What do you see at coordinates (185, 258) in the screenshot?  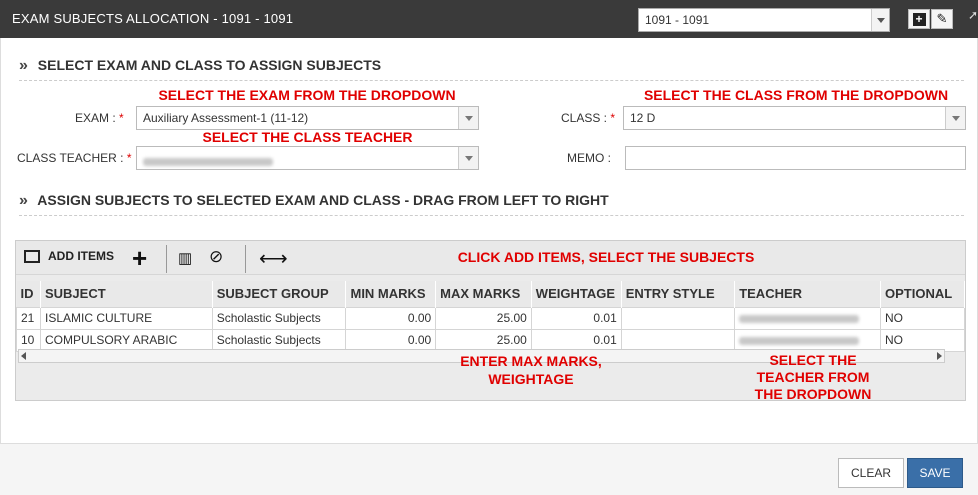 I see `trash-icon: ▥` at bounding box center [185, 258].